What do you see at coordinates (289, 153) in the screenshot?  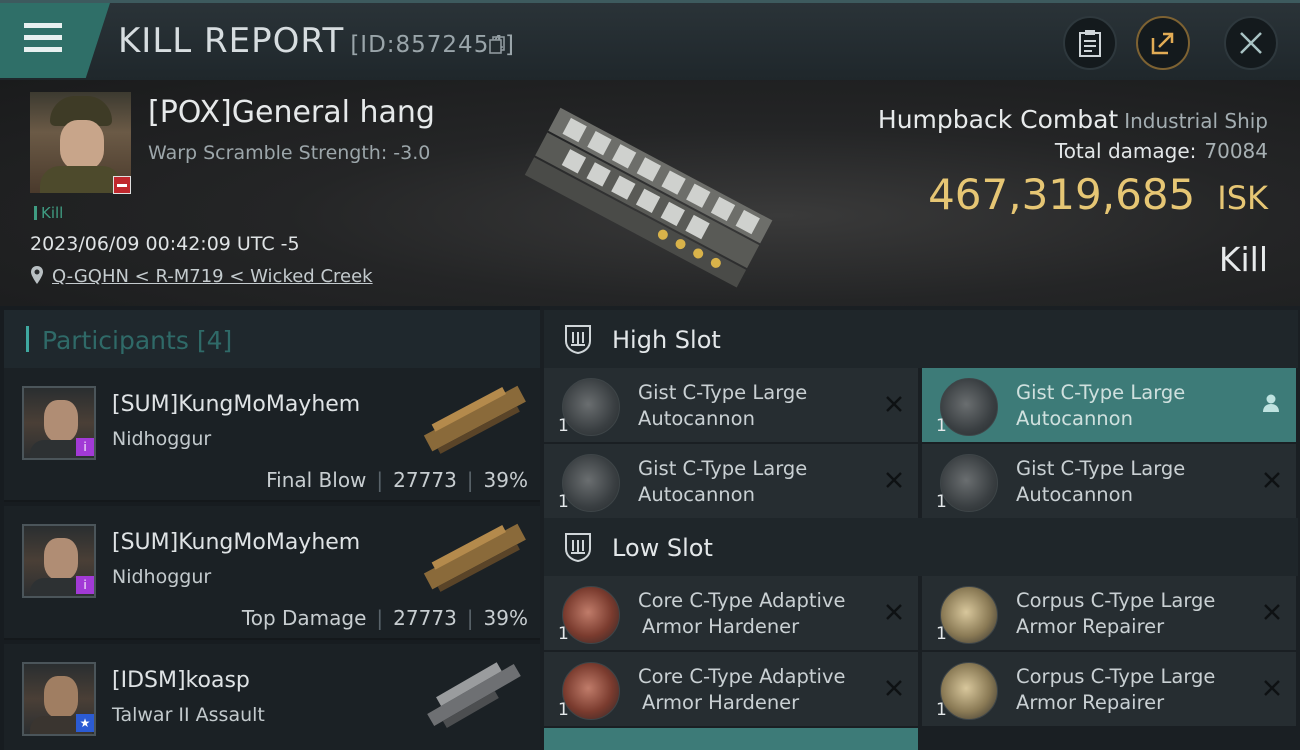 I see `warp-scramble-strength: Warp Scramble Strength: -3.0` at bounding box center [289, 153].